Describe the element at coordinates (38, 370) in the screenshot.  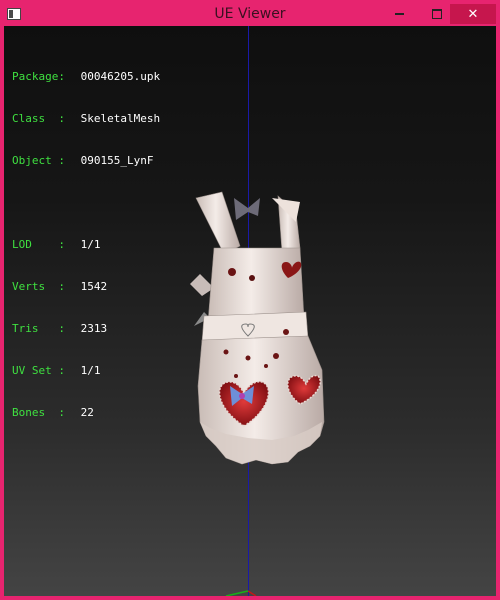
I see `info-label: UV Set :` at that location.